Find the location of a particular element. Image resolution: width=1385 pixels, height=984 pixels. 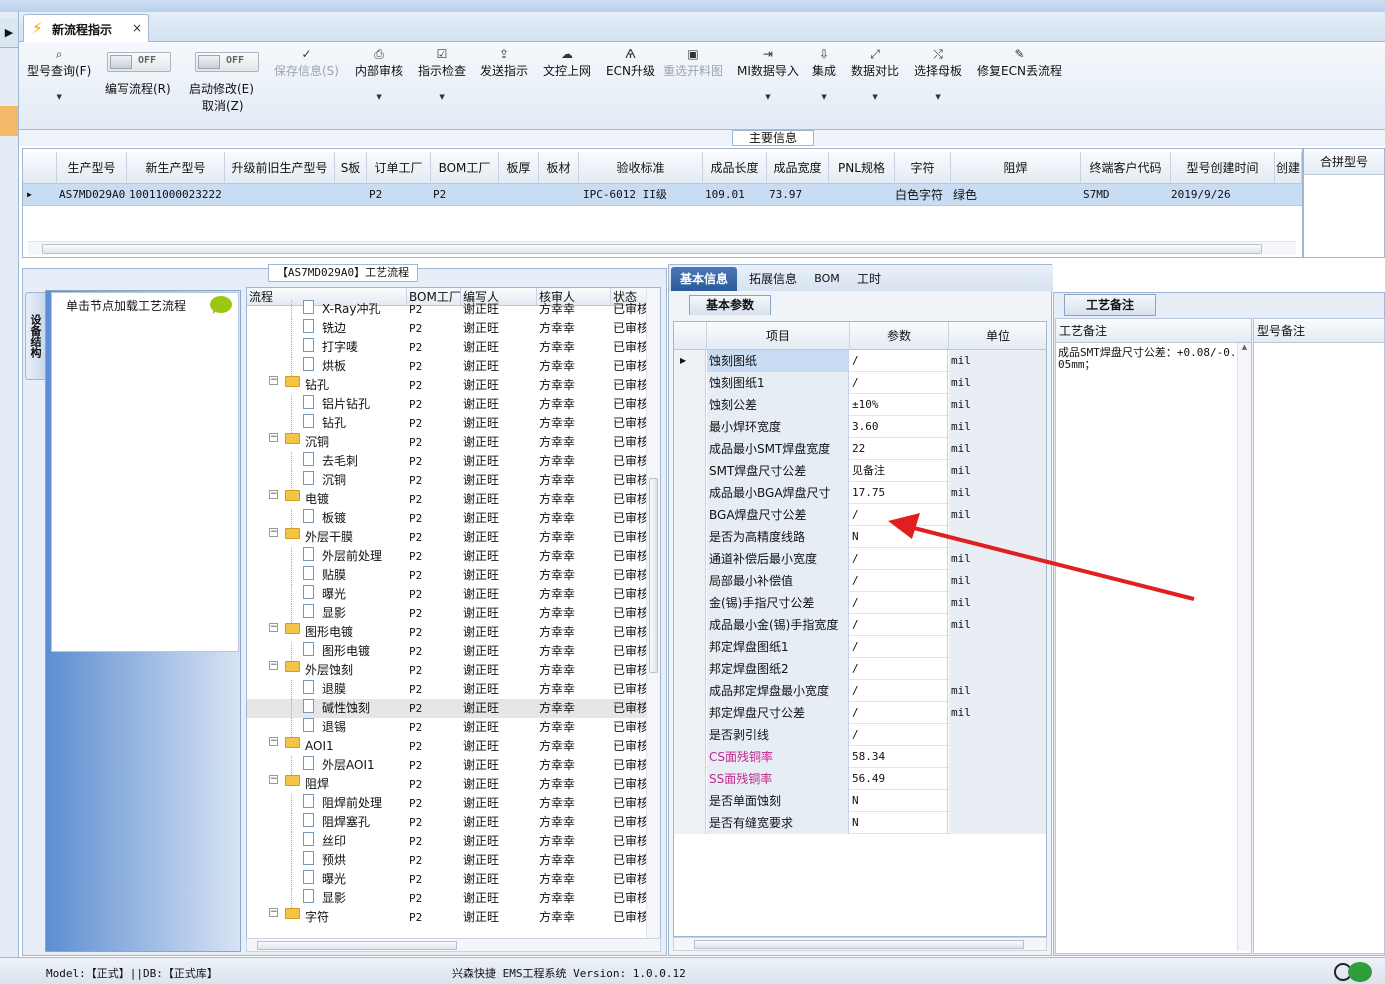

param-value: 56.49 is located at coordinates (899, 779).